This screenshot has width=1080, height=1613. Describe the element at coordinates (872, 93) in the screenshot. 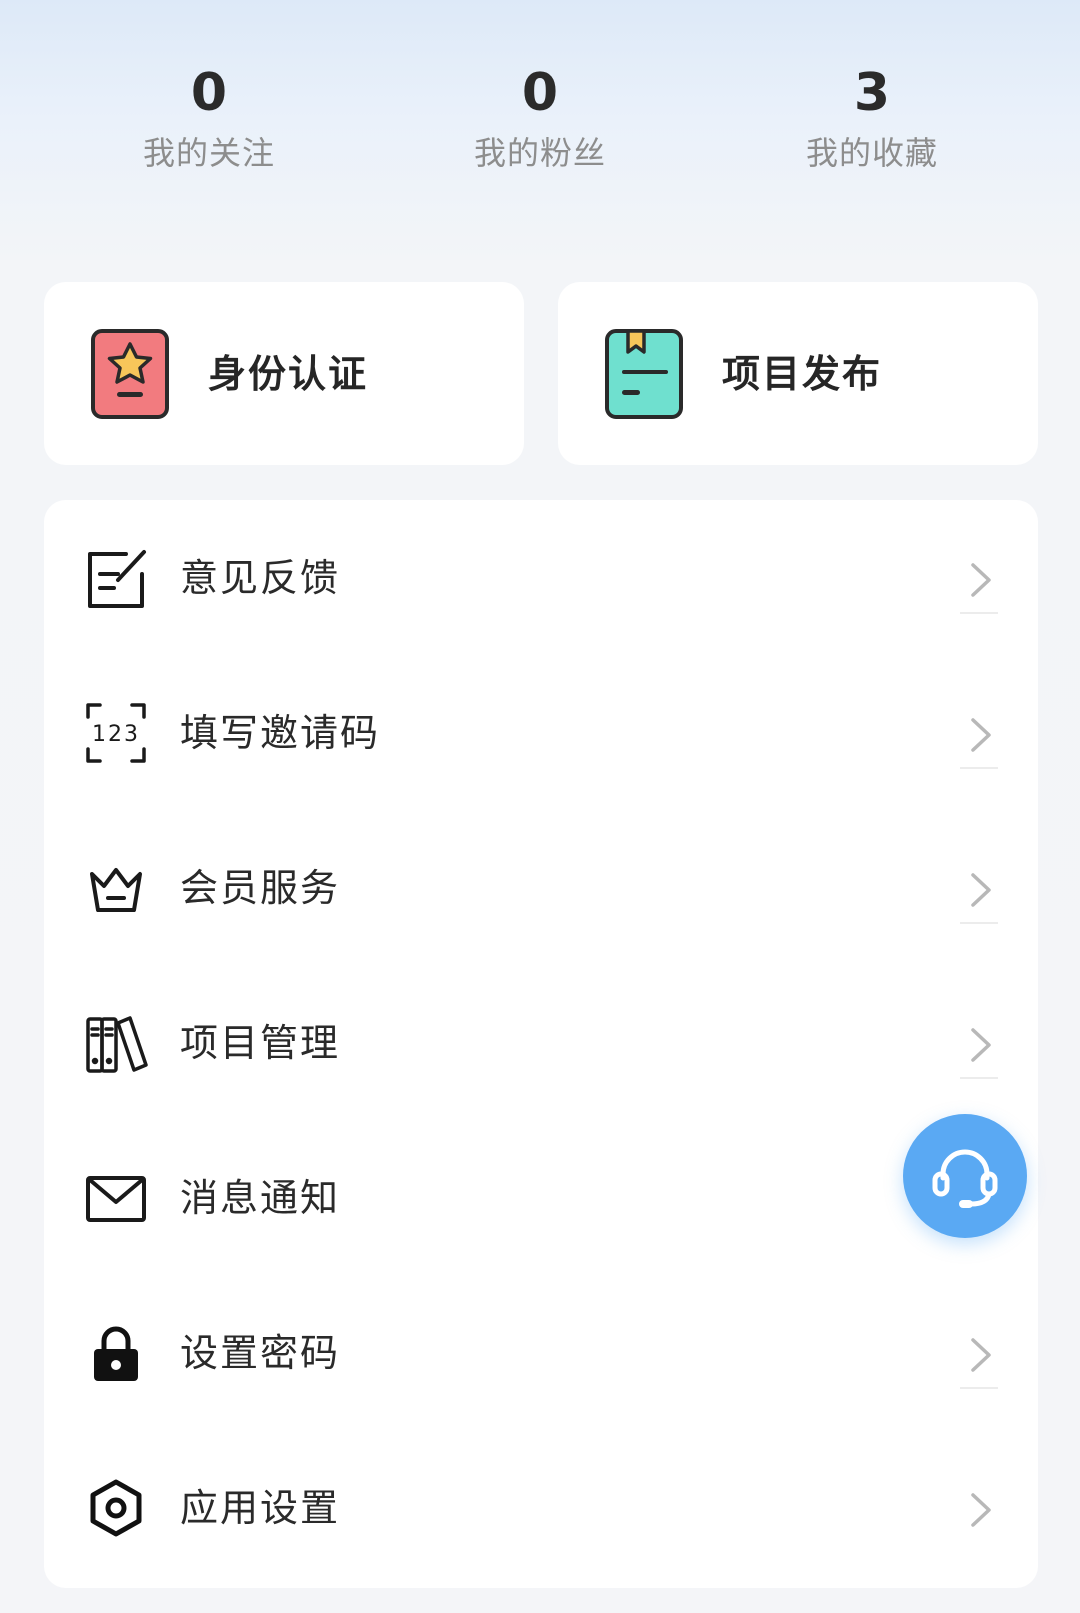

I see `stat-favorites-count: 3` at that location.